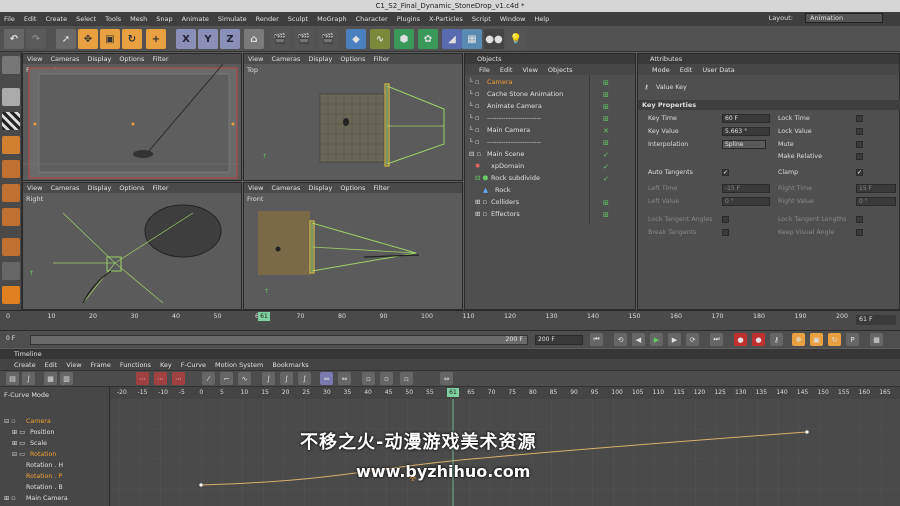 This screenshot has height=506, width=900. I want to click on step-icon: ⌐, so click(226, 378).